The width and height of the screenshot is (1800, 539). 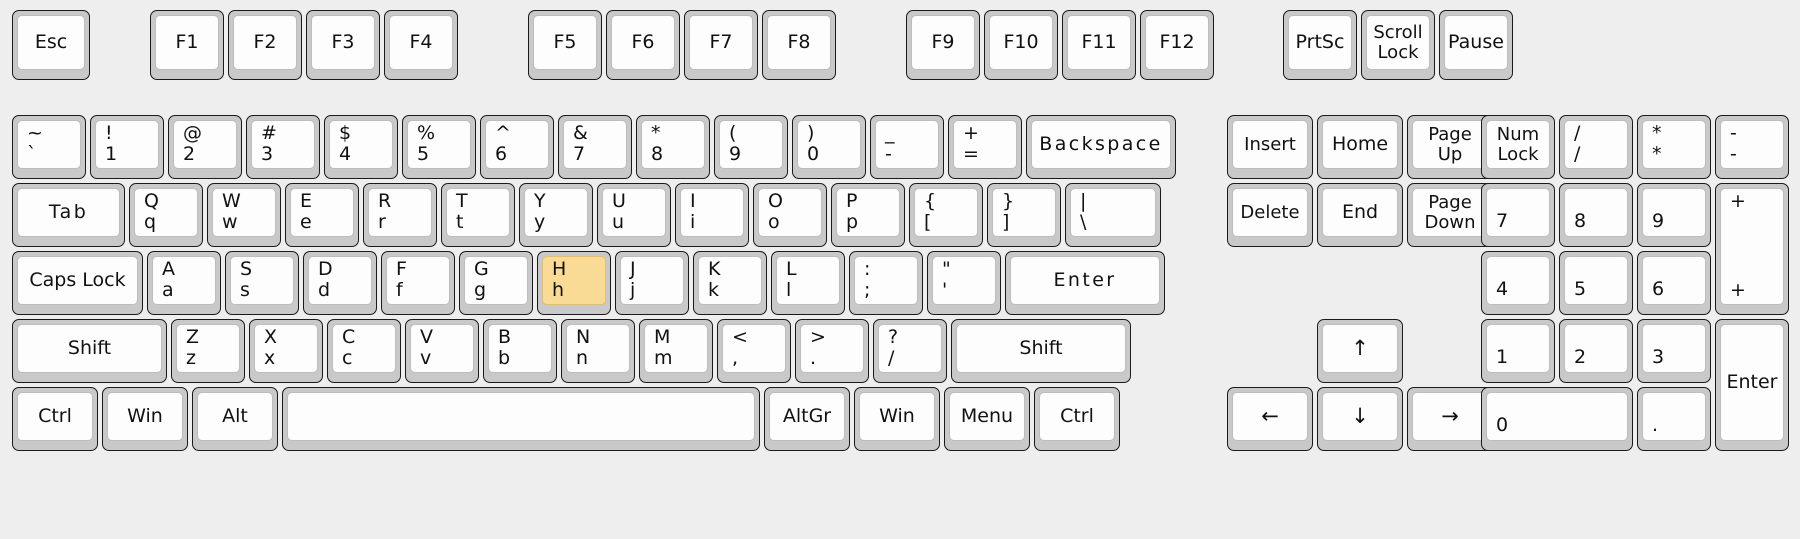 I want to click on key-u: Uu, so click(x=634, y=215).